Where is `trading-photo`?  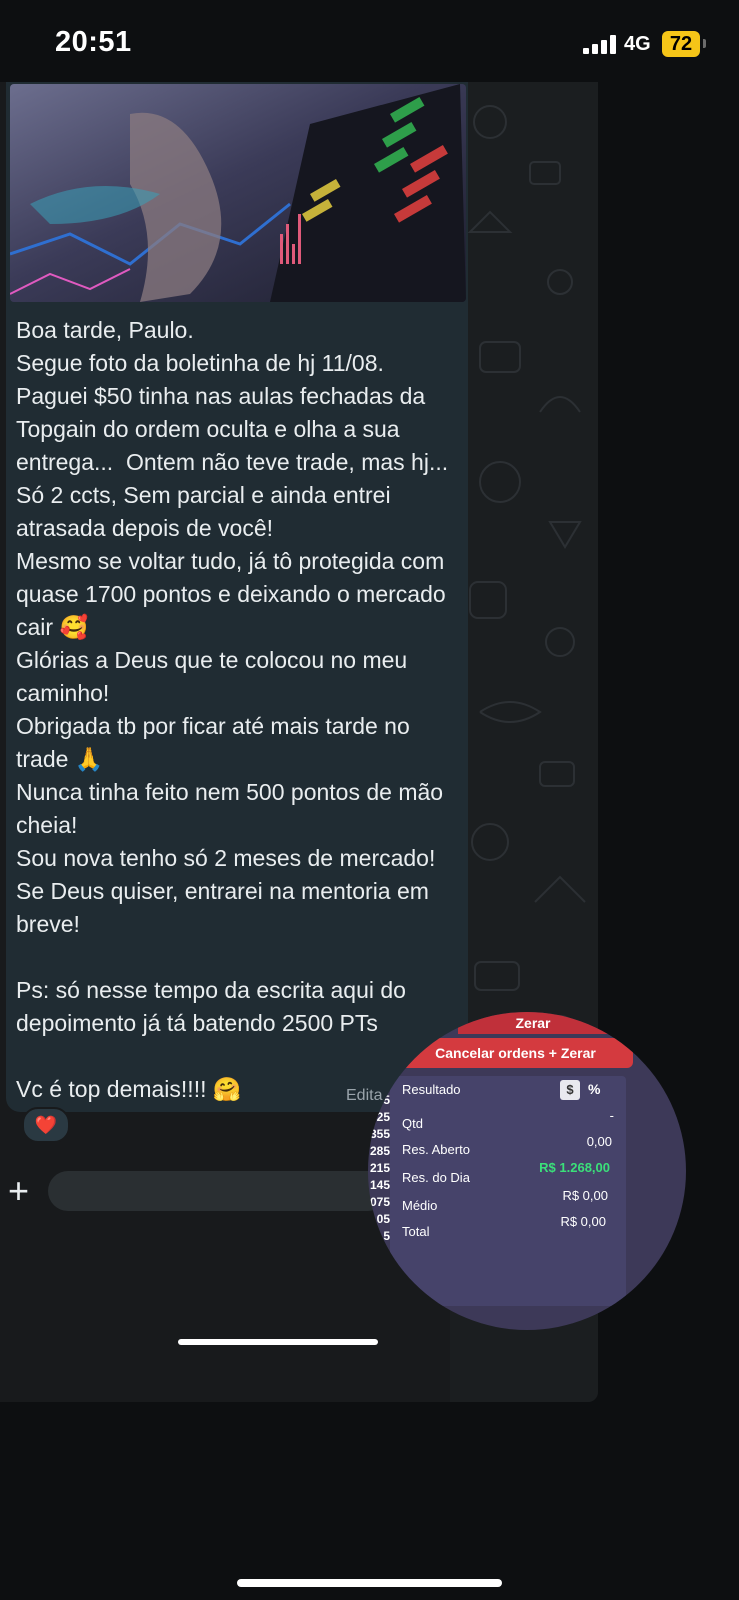 trading-photo is located at coordinates (238, 193).